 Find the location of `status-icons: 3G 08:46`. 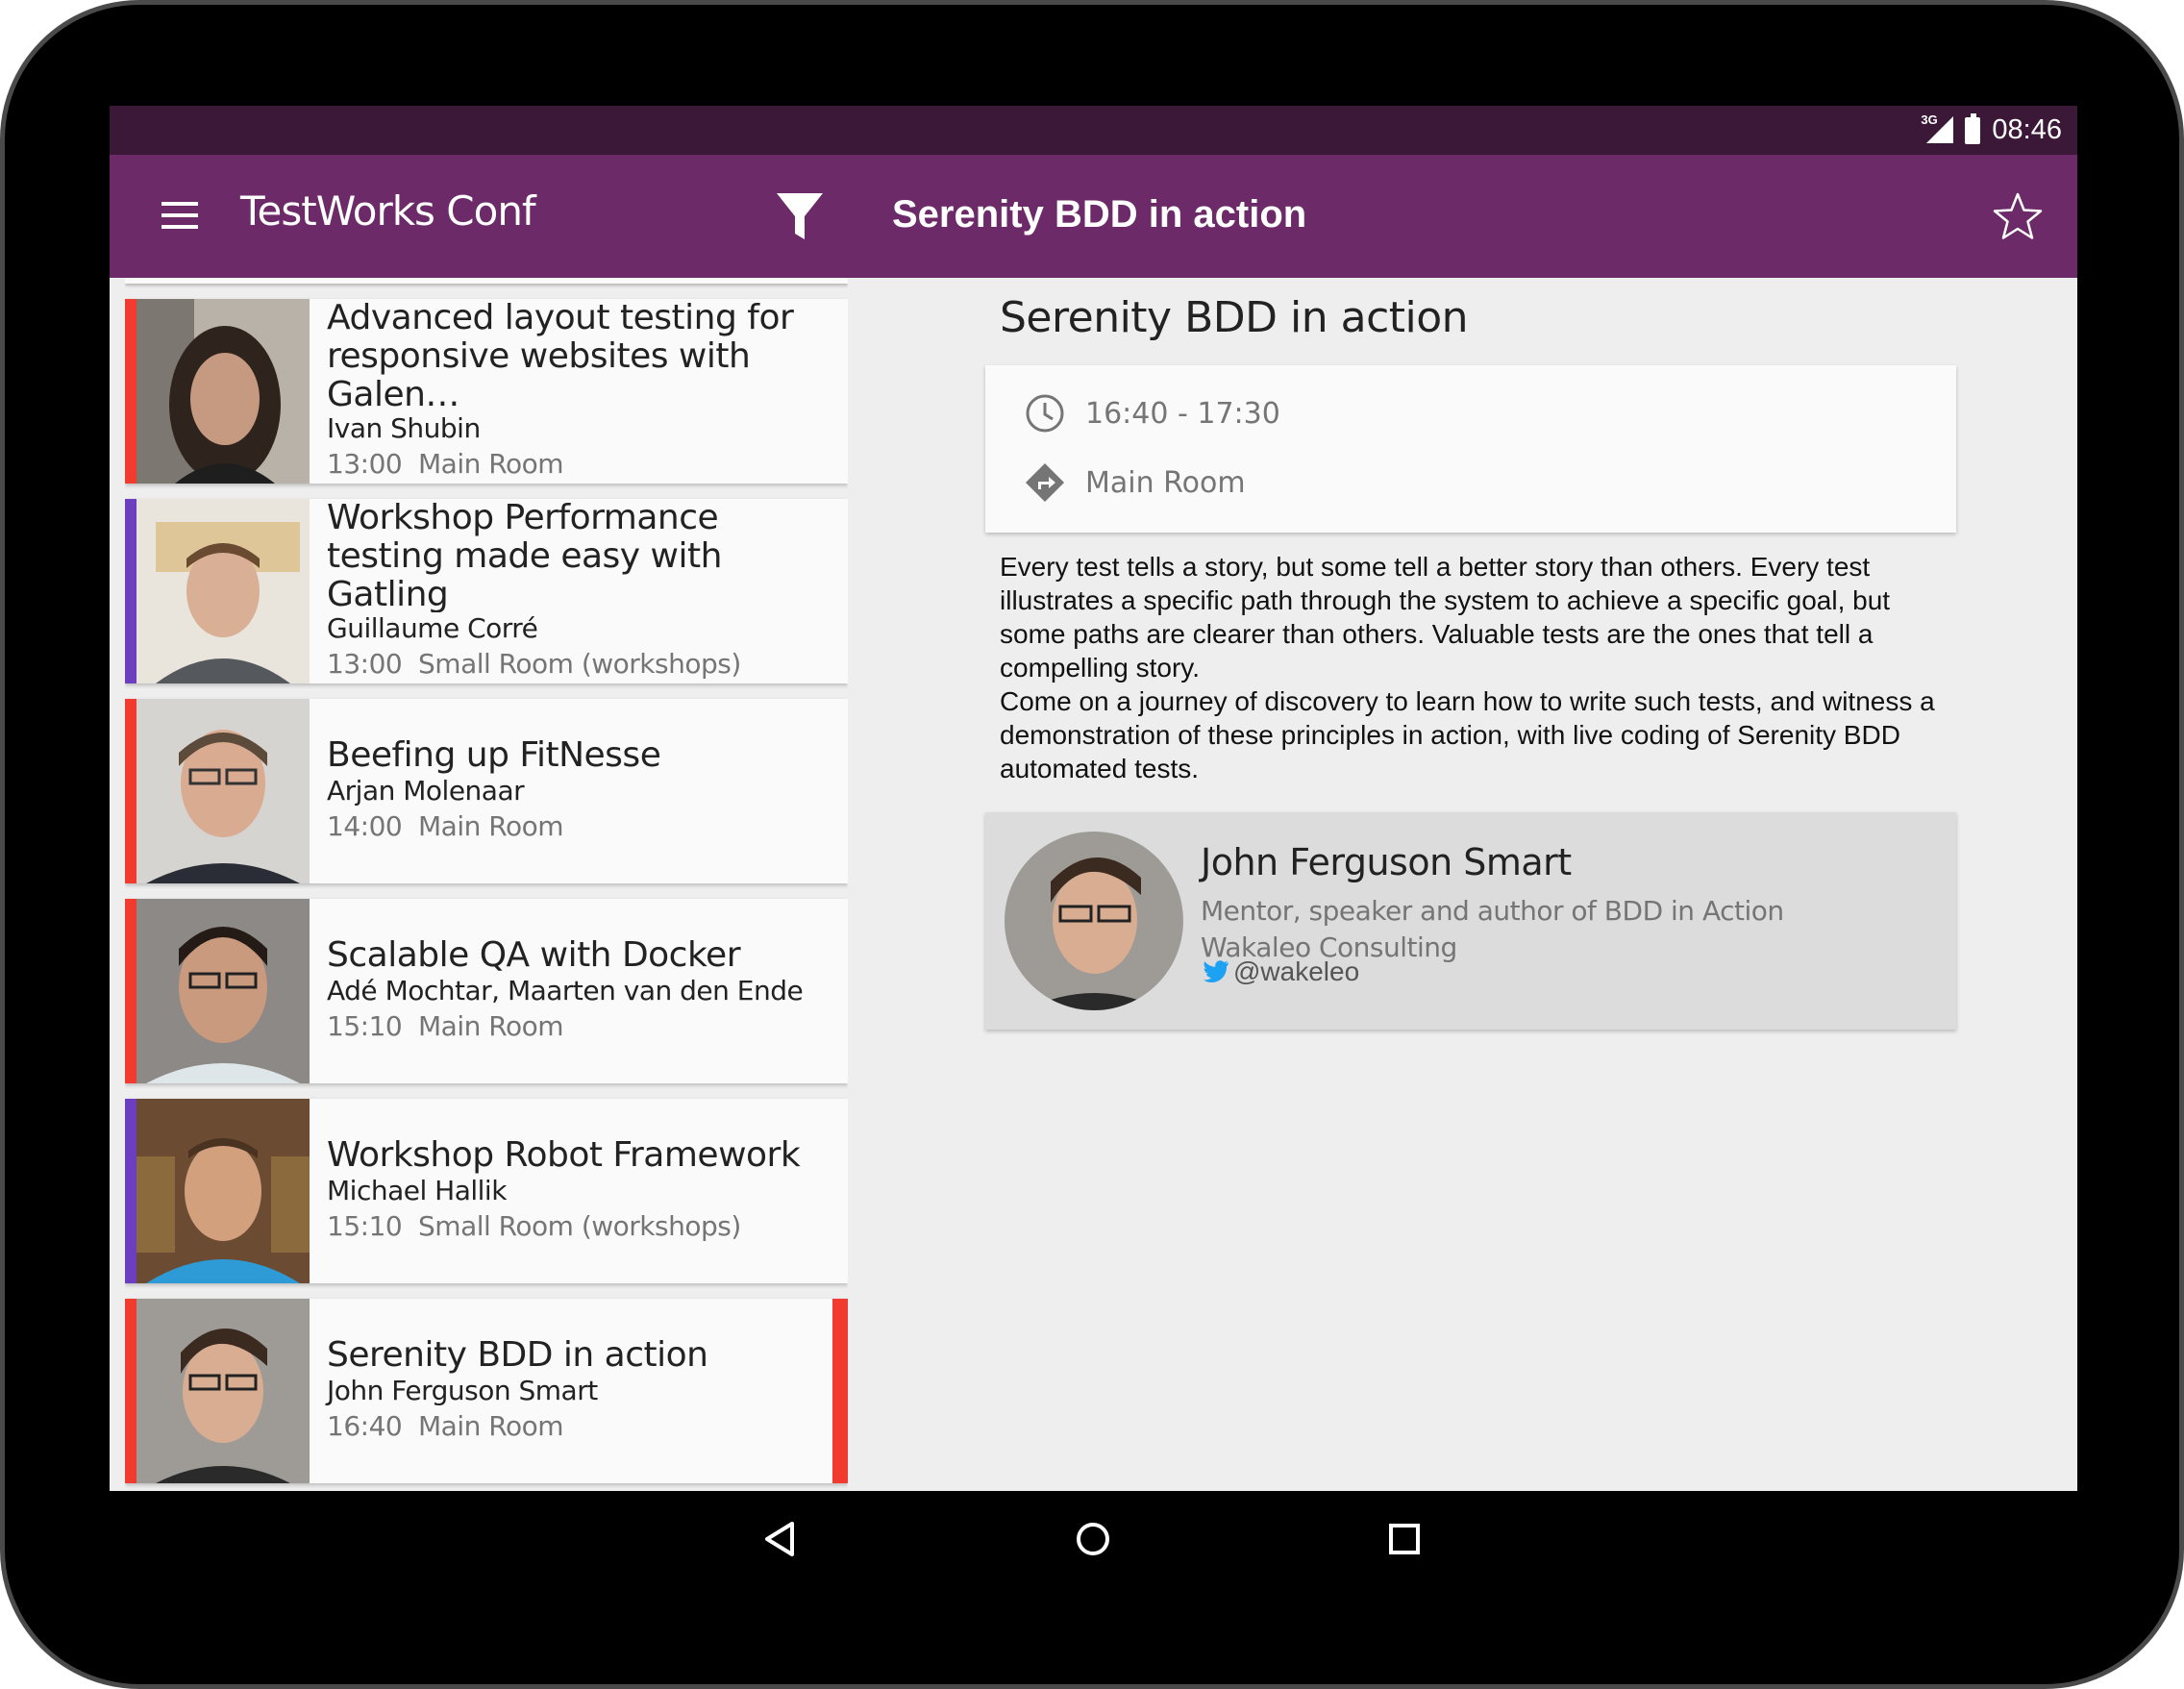

status-icons: 3G 08:46 is located at coordinates (1992, 130).